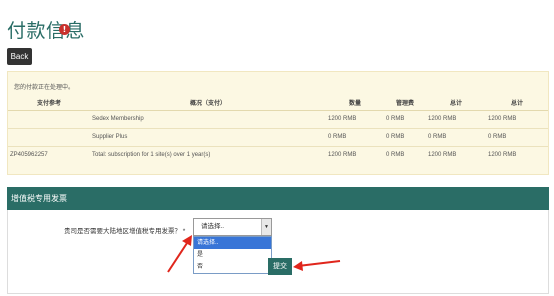 This screenshot has height=296, width=554. I want to click on column-header-reference: 支付参考, so click(49, 103).